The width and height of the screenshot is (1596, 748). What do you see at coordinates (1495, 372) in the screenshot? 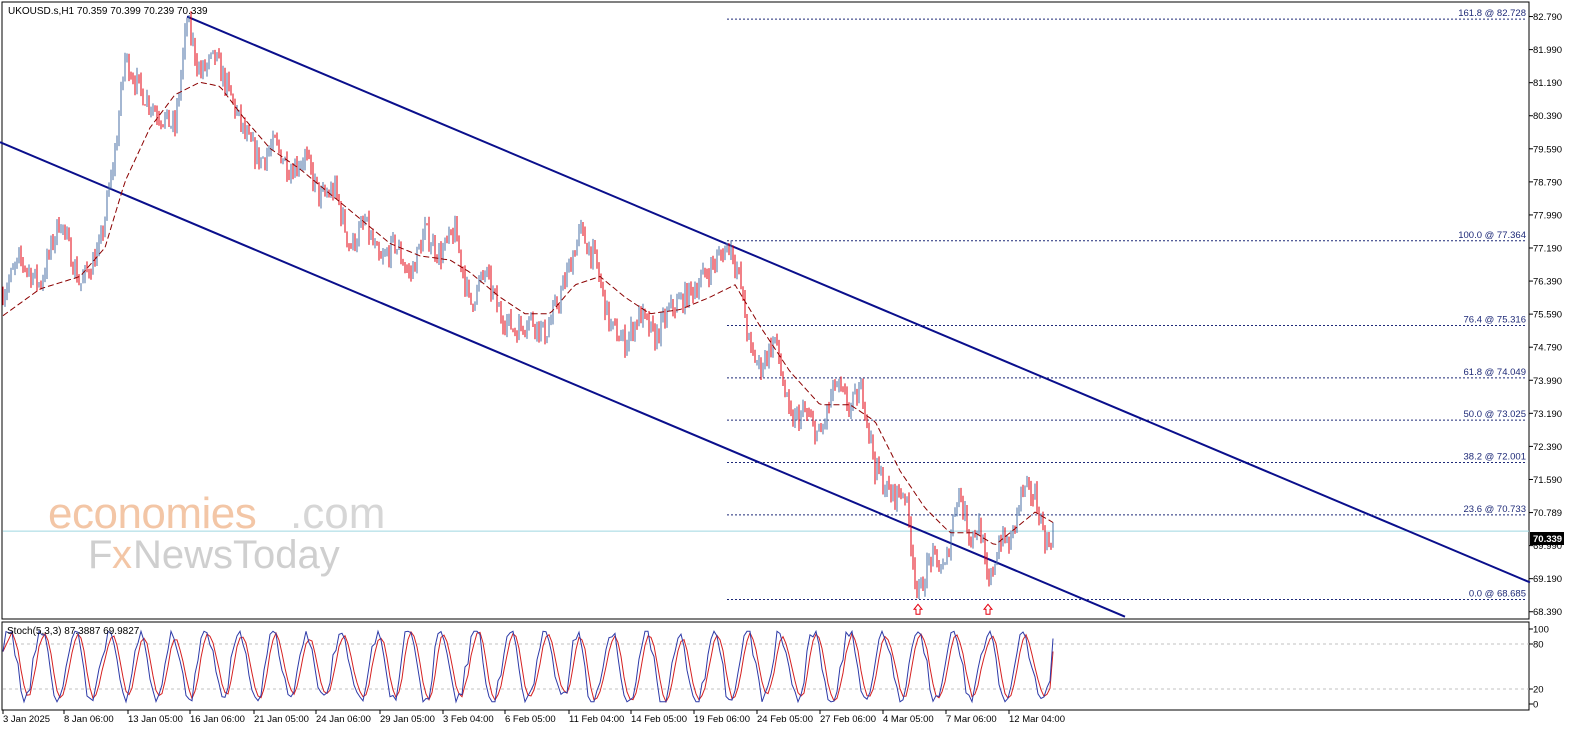
I see `fib-label-3: 61.8 @ 74.049` at bounding box center [1495, 372].